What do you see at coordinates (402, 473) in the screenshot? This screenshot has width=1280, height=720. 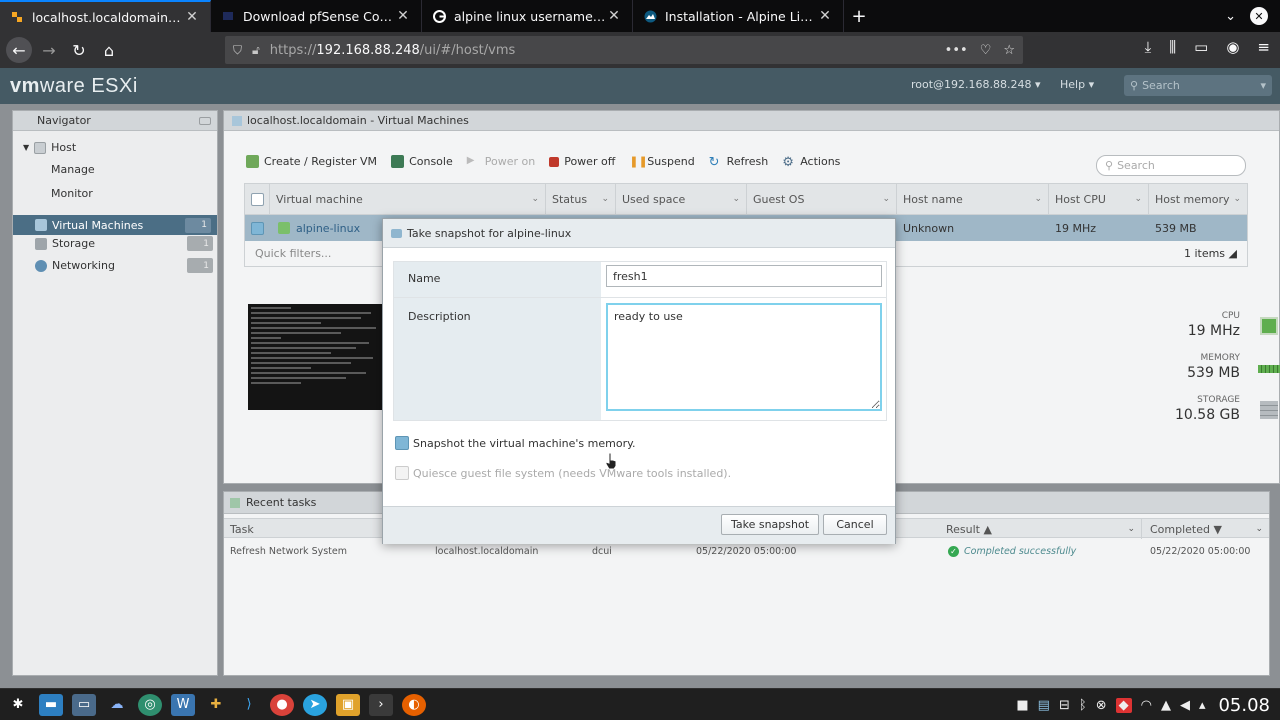 I see `quiesce-checkbox` at bounding box center [402, 473].